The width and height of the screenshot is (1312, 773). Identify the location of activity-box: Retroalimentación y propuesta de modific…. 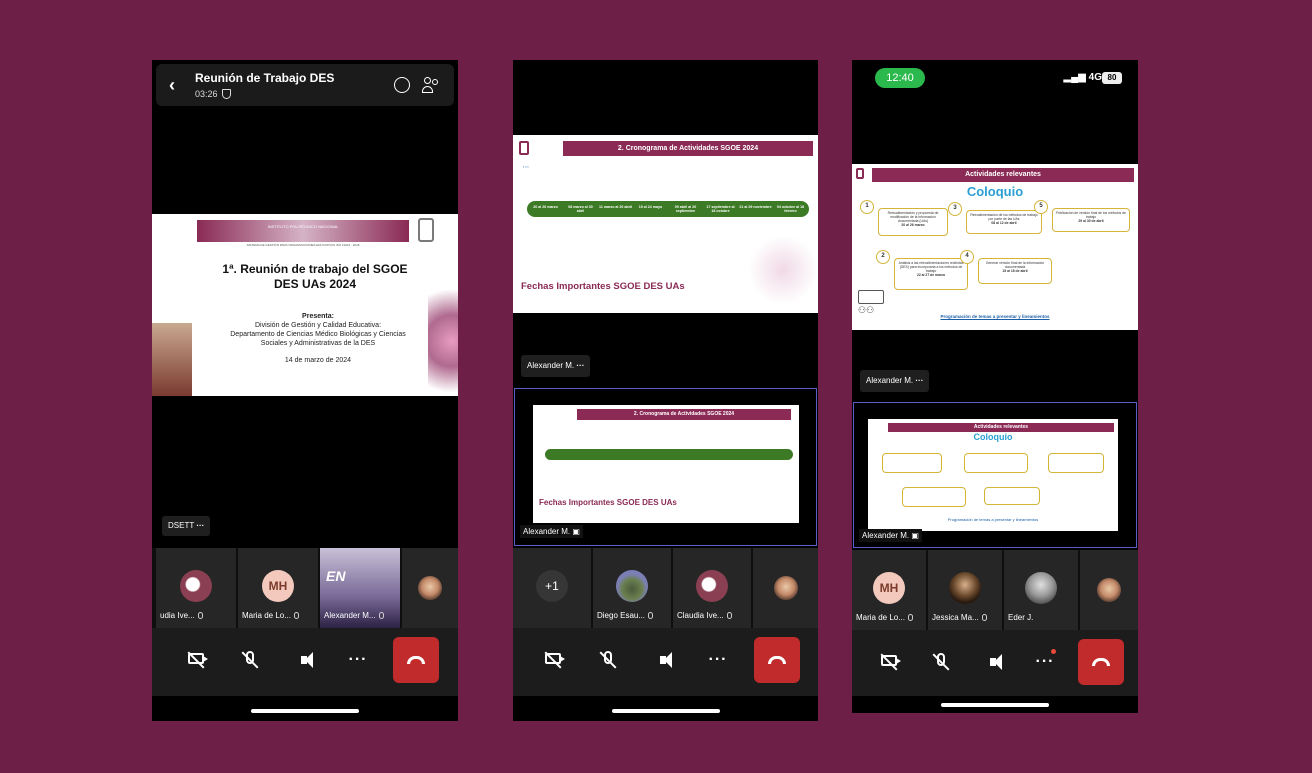
(913, 222).